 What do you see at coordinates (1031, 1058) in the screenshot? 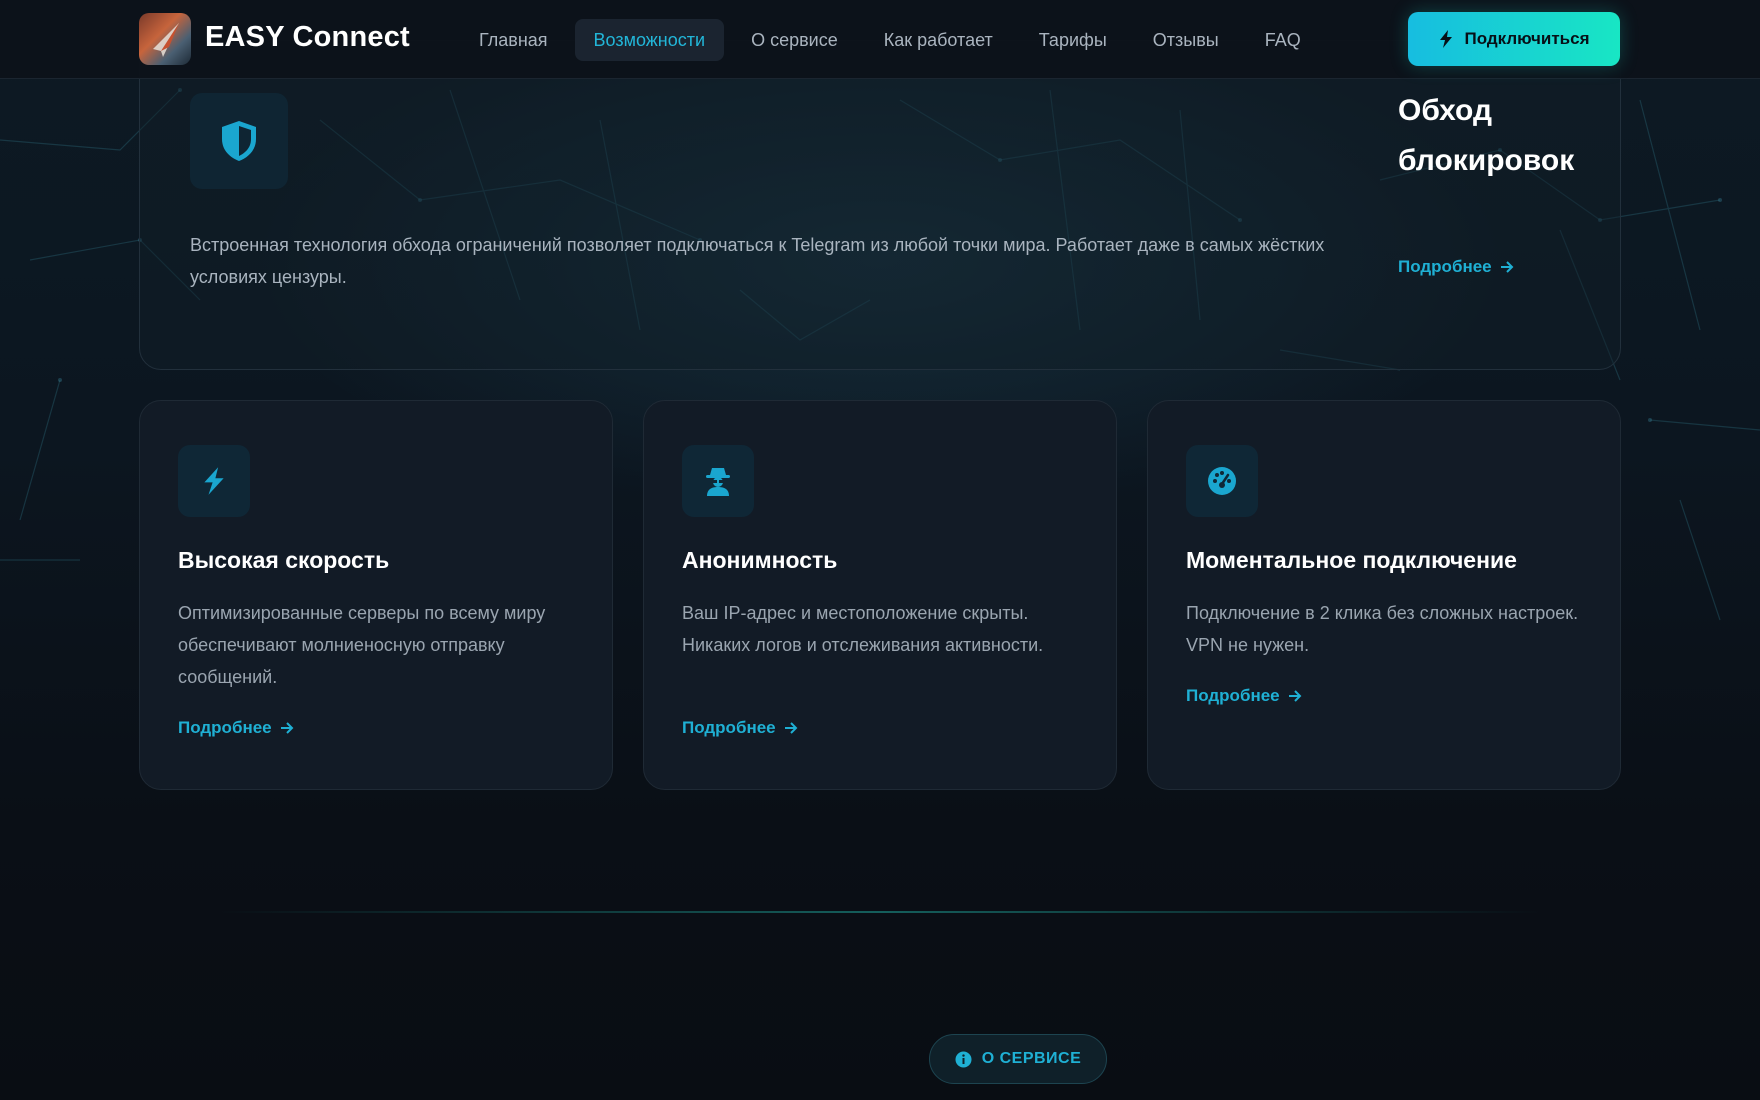
I see `section-badge-label: О СЕРВИСЕ` at bounding box center [1031, 1058].